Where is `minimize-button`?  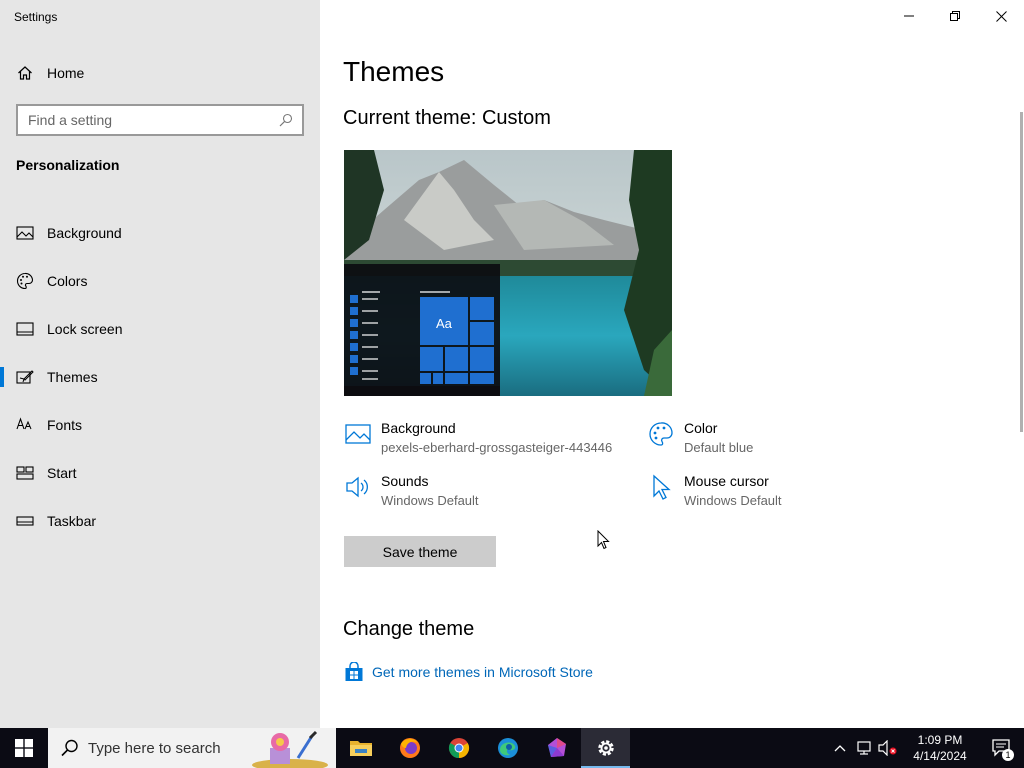
minimize-button is located at coordinates (909, 16).